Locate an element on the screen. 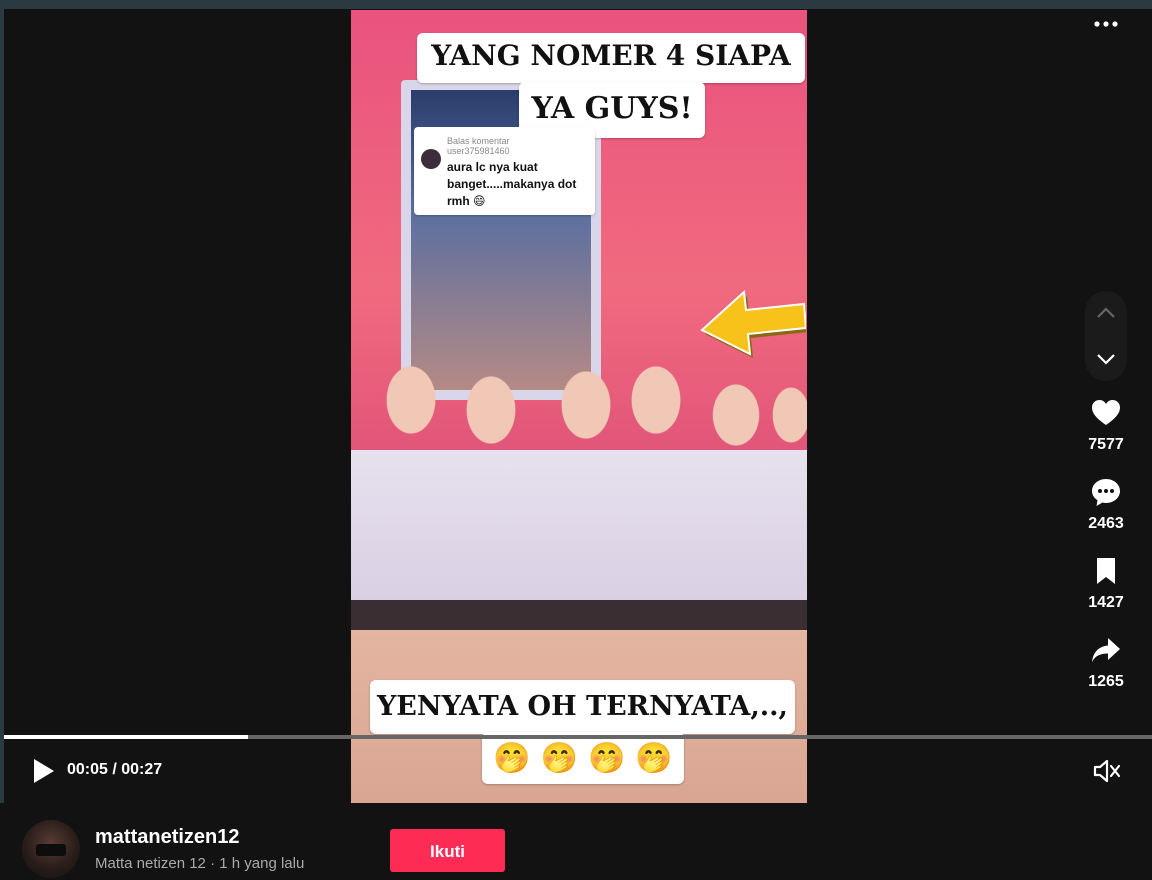  emoji-3: 🤭 is located at coordinates (607, 758).